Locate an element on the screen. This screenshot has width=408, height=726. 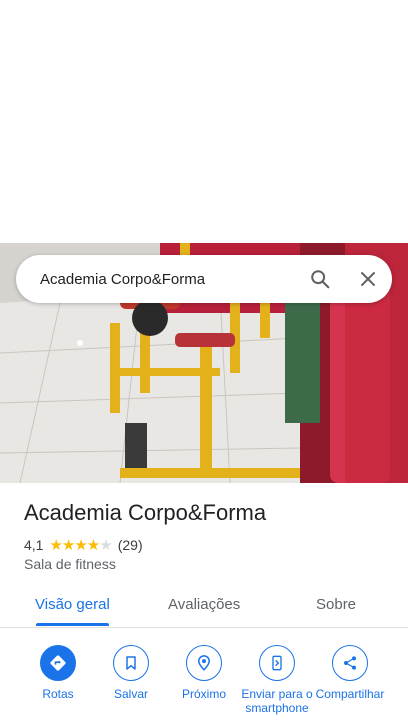
nearby-button: Próximo is located at coordinates (204, 673).